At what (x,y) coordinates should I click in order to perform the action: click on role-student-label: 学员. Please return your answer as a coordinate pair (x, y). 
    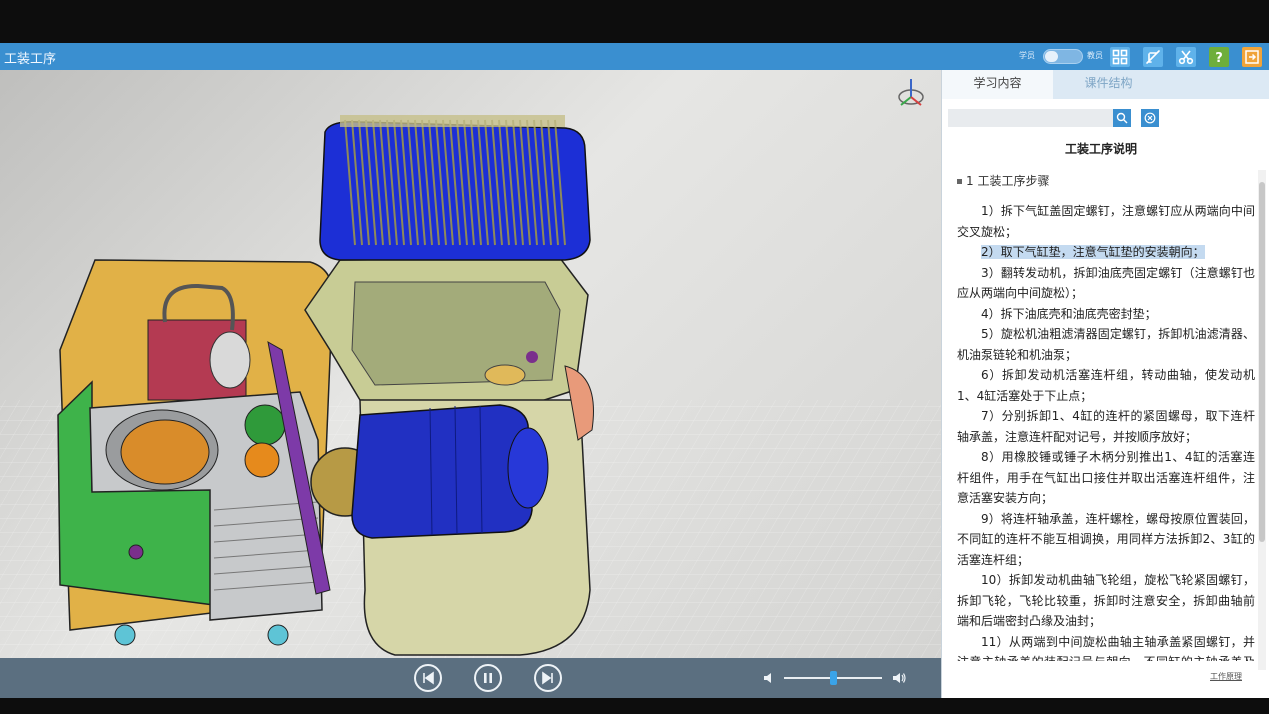
    Looking at the image, I should click on (1027, 55).